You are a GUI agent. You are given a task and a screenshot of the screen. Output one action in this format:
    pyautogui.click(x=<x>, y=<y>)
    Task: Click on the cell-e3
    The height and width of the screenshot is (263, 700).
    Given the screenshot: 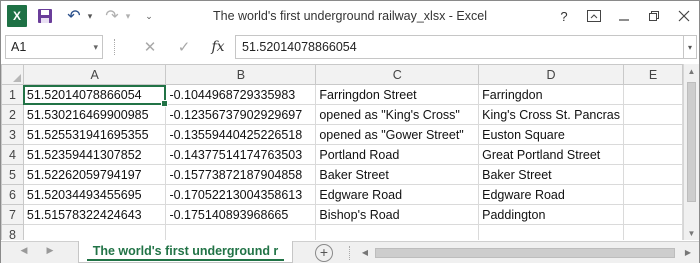 What is the action you would take?
    pyautogui.click(x=653, y=134)
    